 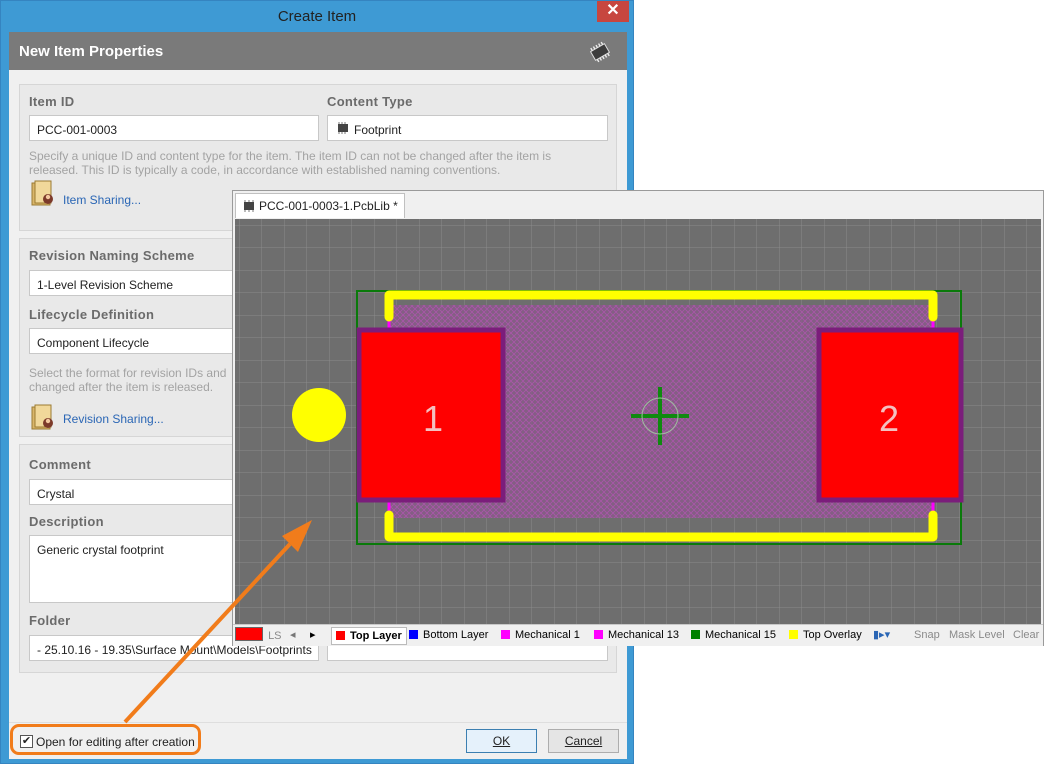 What do you see at coordinates (92, 314) in the screenshot?
I see `lifecycle-label: Lifecycle Definition` at bounding box center [92, 314].